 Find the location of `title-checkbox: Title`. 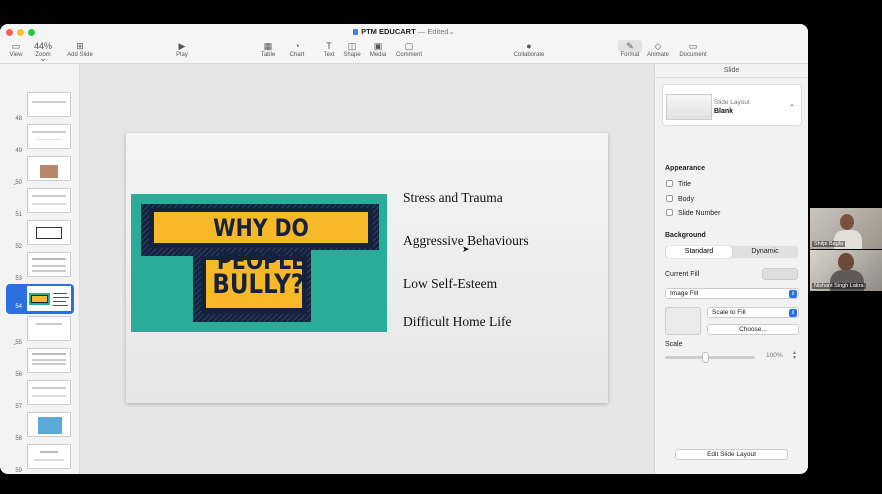

title-checkbox: Title is located at coordinates (678, 184).